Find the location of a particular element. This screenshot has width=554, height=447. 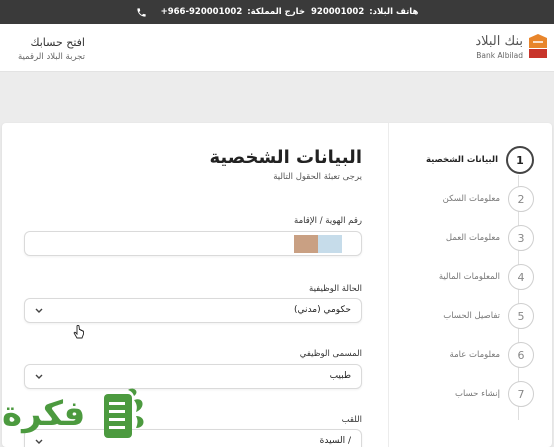

step-residence-info: 2 معلومات السكن is located at coordinates (464, 199).